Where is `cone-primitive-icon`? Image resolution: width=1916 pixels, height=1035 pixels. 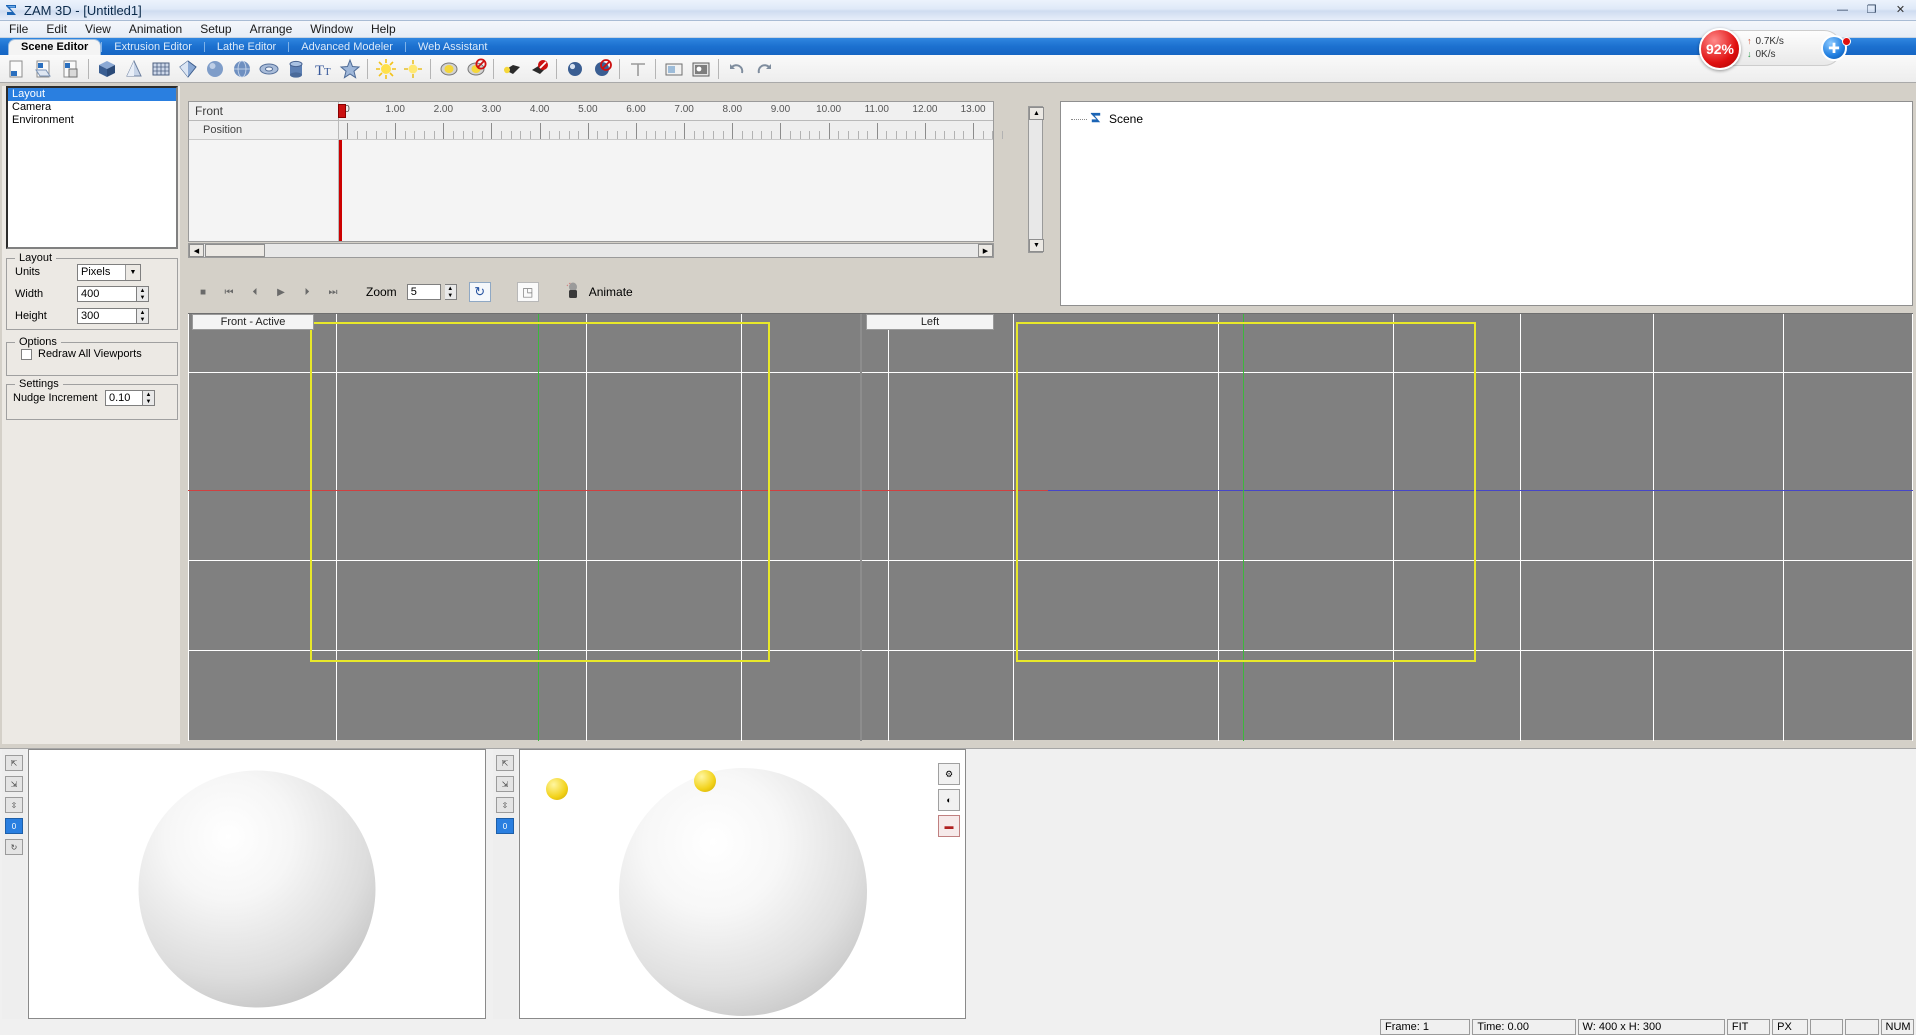 cone-primitive-icon is located at coordinates (133, 68).